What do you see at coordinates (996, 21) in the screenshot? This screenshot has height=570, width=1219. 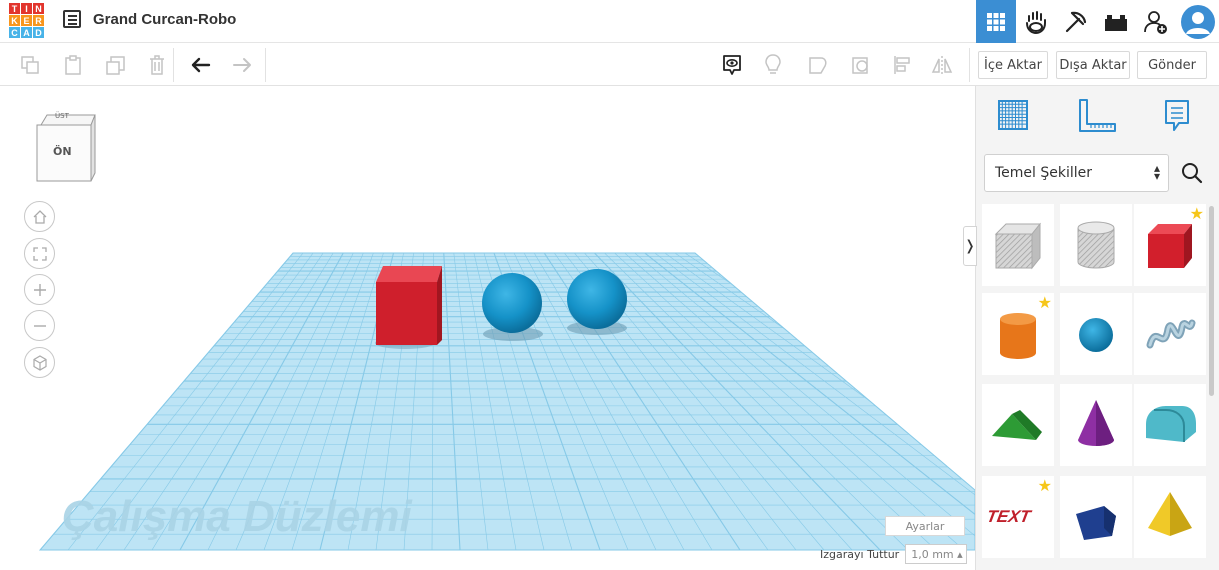 I see `grid-view-icon` at bounding box center [996, 21].